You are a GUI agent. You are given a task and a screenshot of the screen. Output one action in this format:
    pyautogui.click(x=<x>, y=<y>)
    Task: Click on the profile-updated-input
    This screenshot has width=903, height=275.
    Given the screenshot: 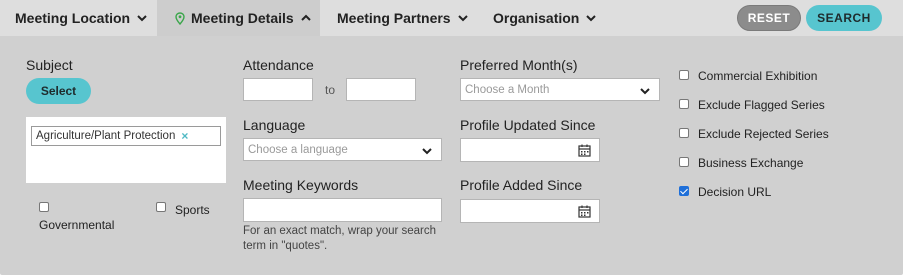 What is the action you would take?
    pyautogui.click(x=530, y=150)
    